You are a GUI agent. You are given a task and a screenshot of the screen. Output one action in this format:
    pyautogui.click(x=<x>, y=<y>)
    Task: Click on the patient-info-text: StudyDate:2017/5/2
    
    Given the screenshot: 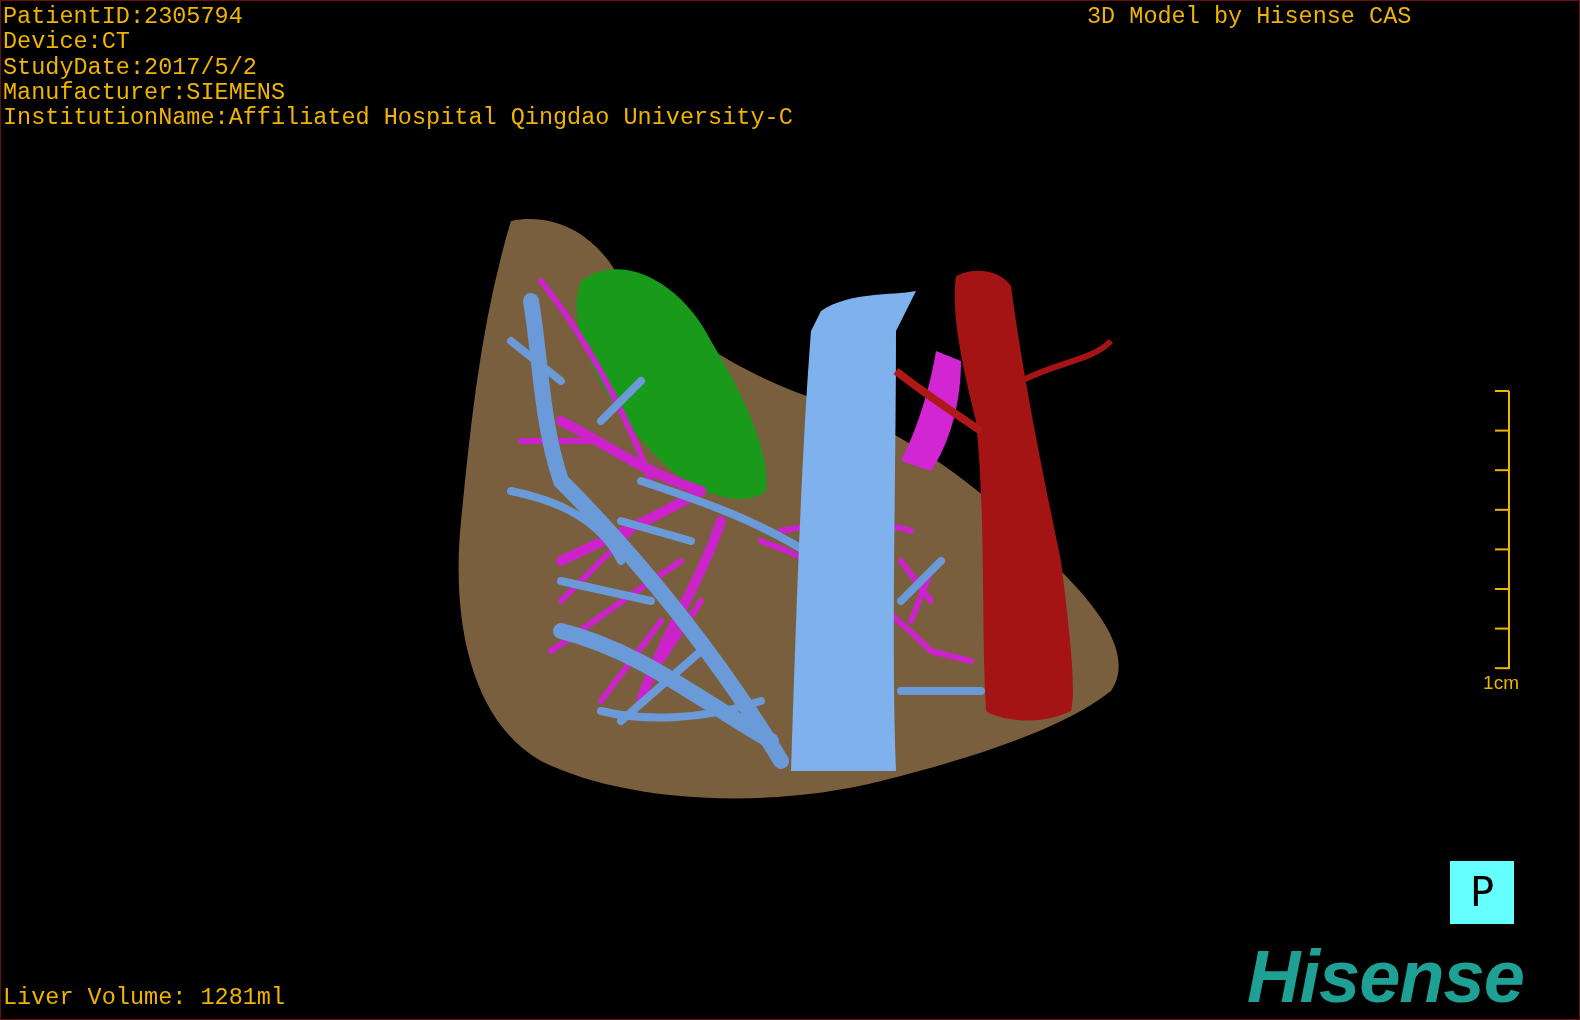 What is the action you would take?
    pyautogui.click(x=130, y=67)
    